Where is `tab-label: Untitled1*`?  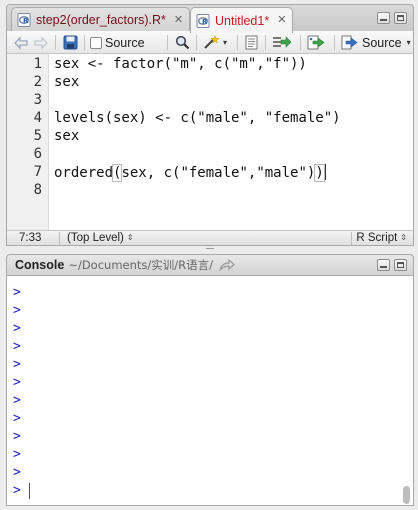
tab-label: Untitled1* is located at coordinates (242, 20).